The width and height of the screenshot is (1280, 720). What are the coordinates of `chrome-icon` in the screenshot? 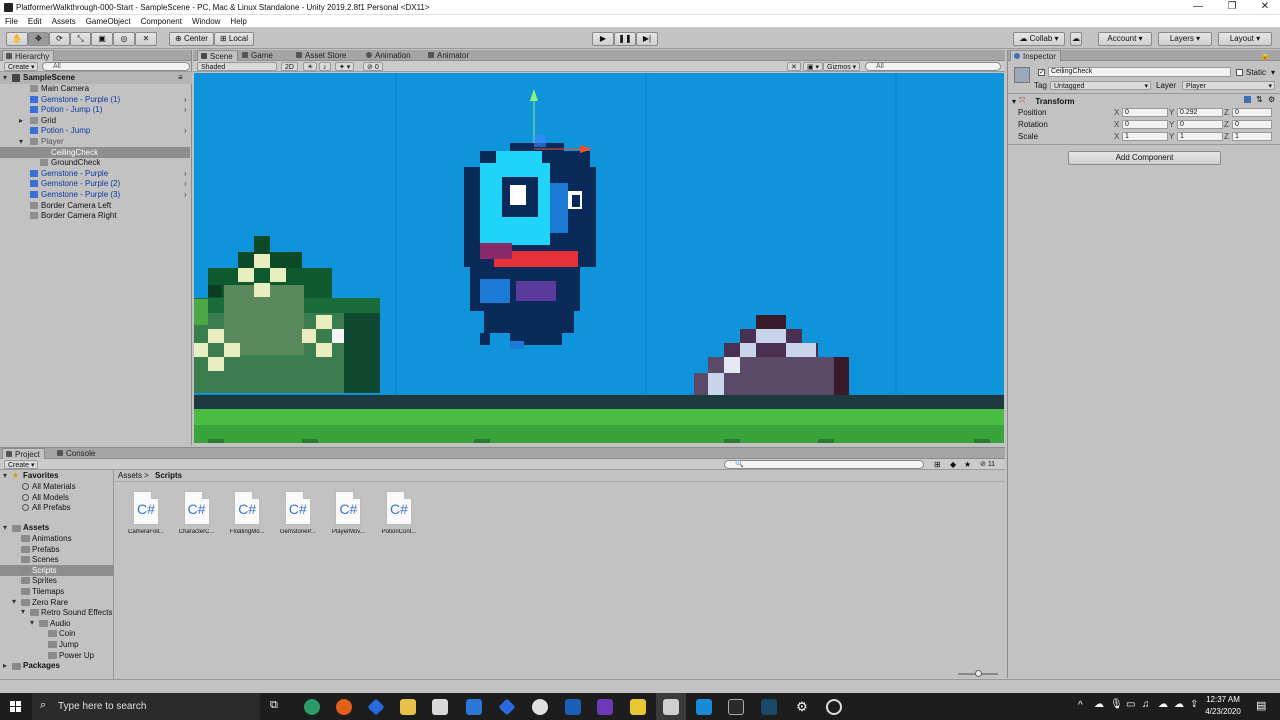 It's located at (540, 707).